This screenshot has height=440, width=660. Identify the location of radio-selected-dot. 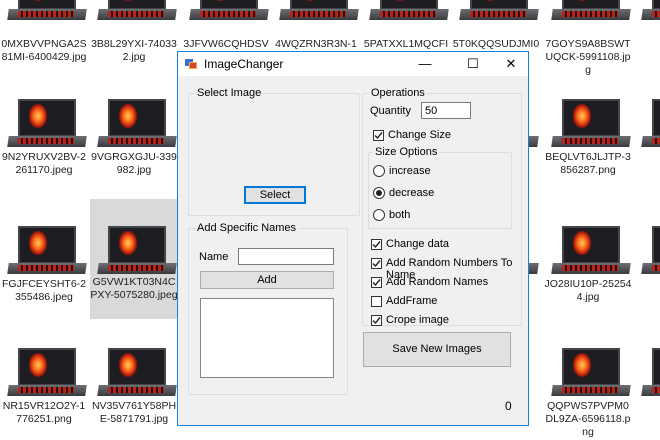
(379, 193).